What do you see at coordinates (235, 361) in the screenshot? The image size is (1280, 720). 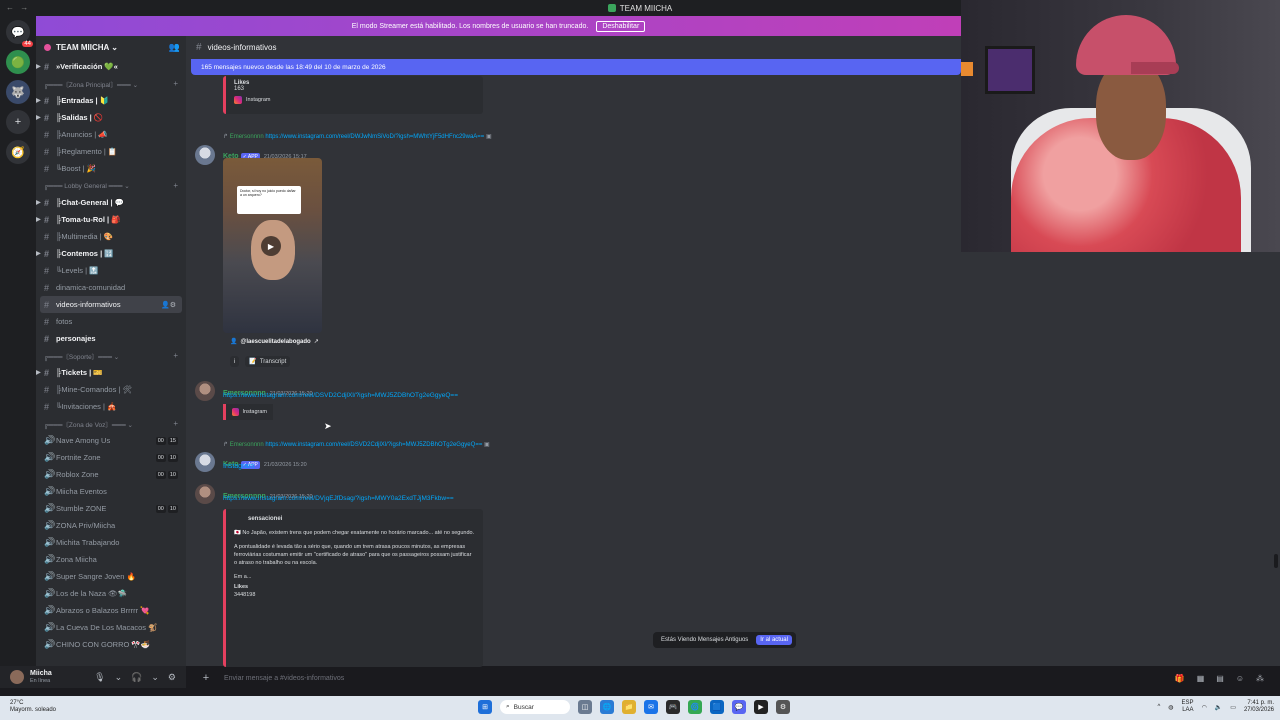 I see `info-button: i` at bounding box center [235, 361].